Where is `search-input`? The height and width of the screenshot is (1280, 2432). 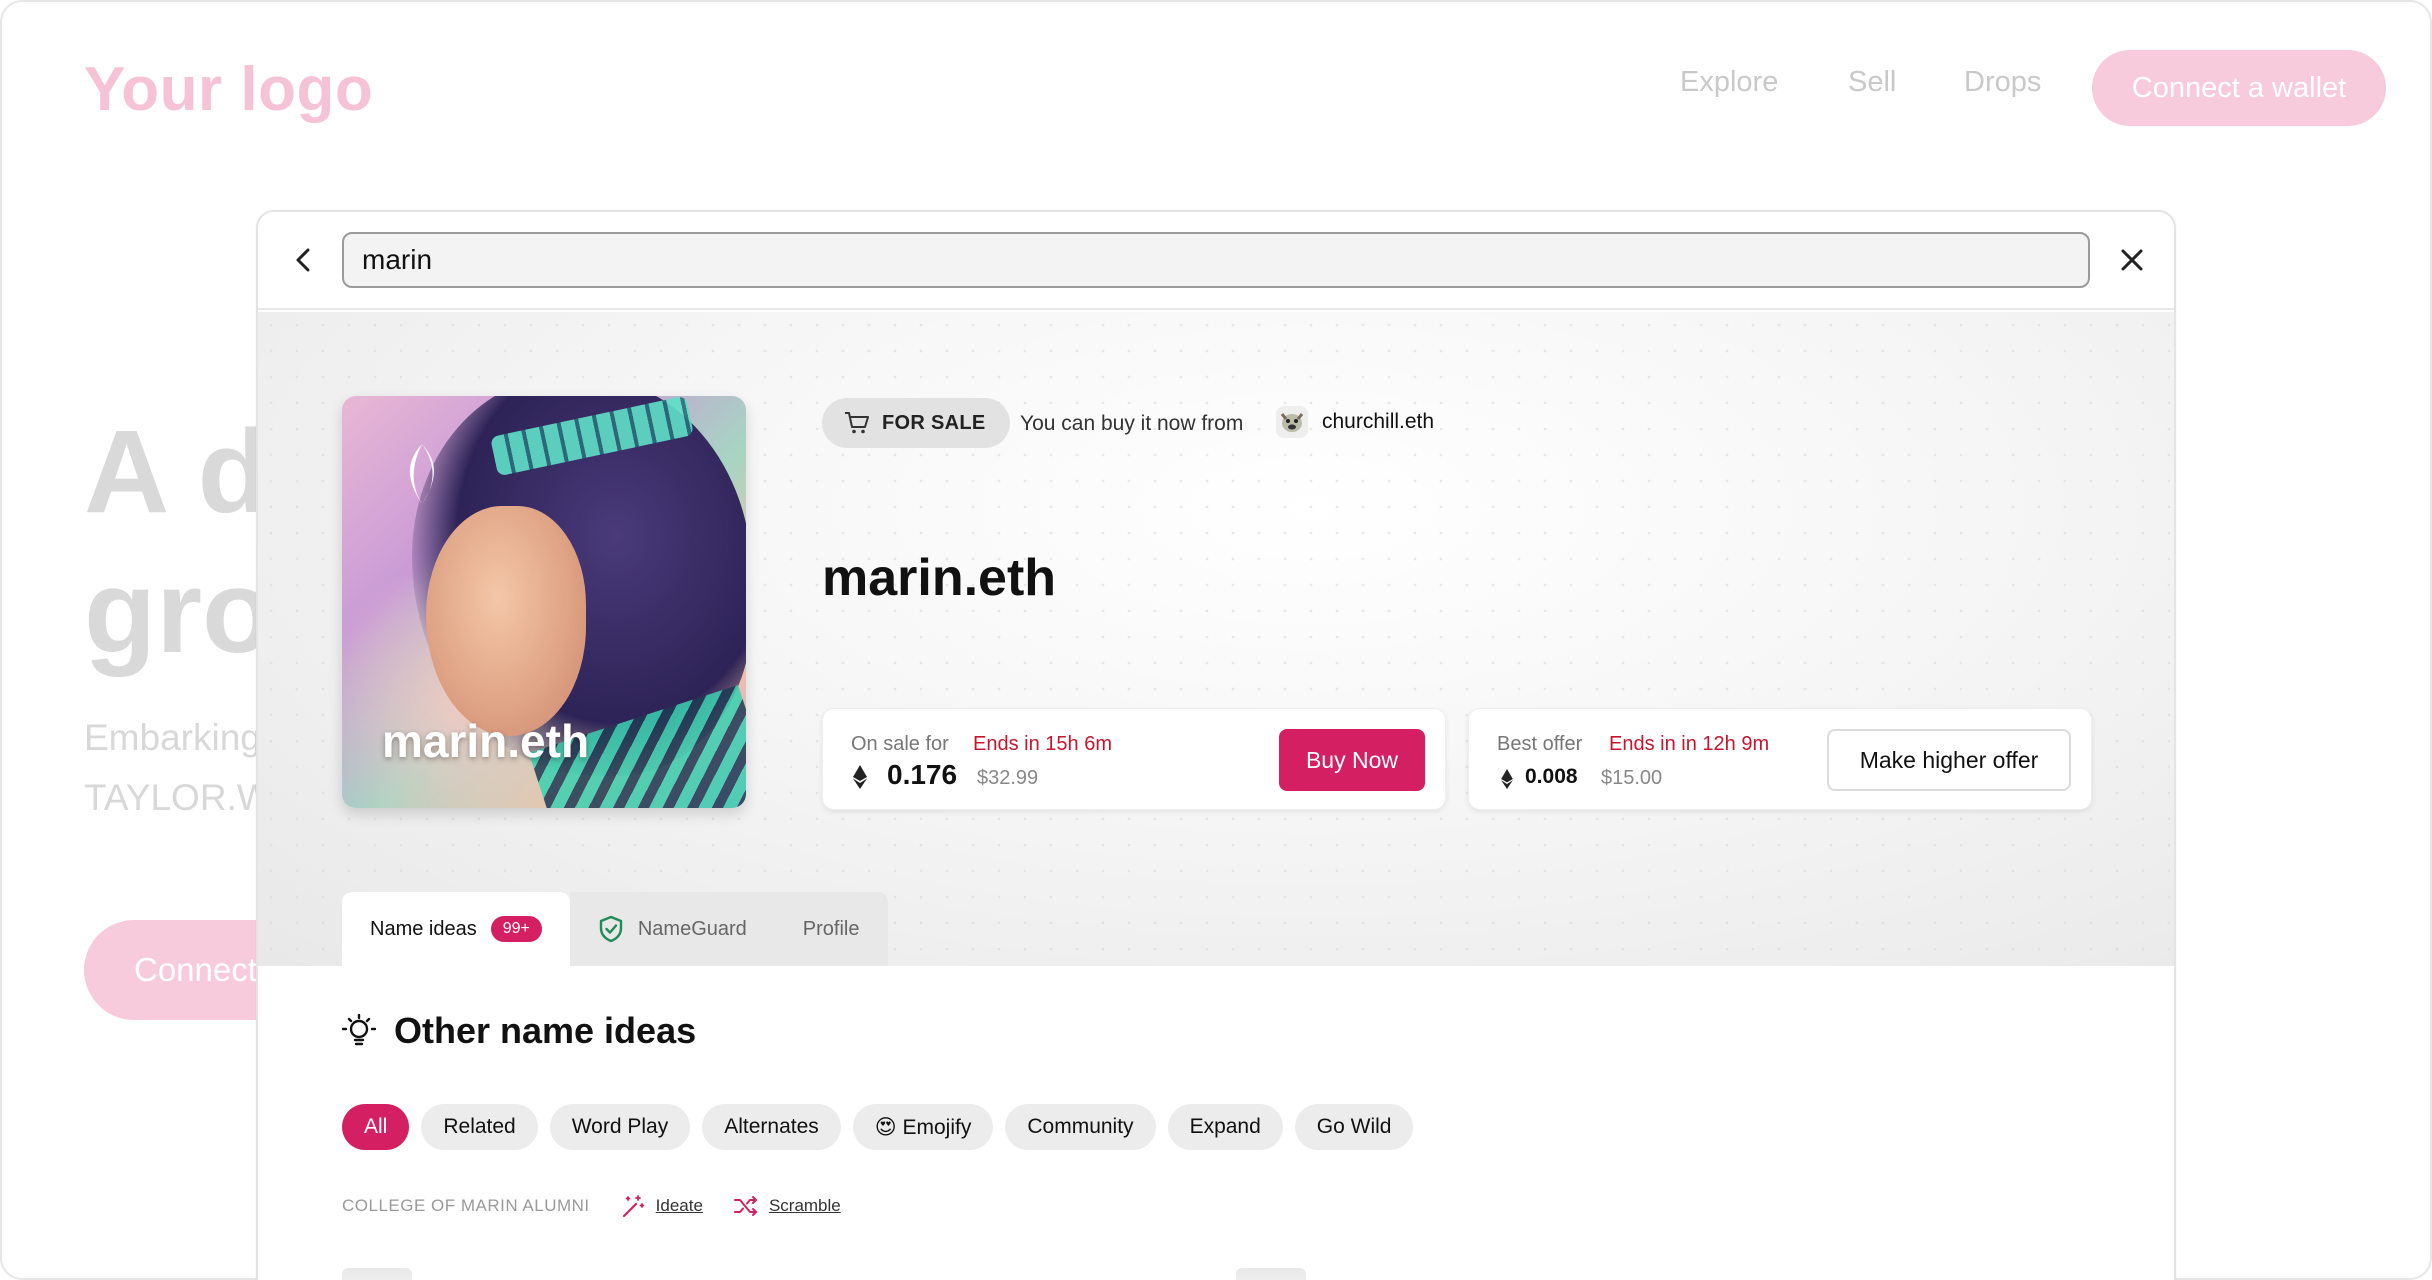 search-input is located at coordinates (1216, 260).